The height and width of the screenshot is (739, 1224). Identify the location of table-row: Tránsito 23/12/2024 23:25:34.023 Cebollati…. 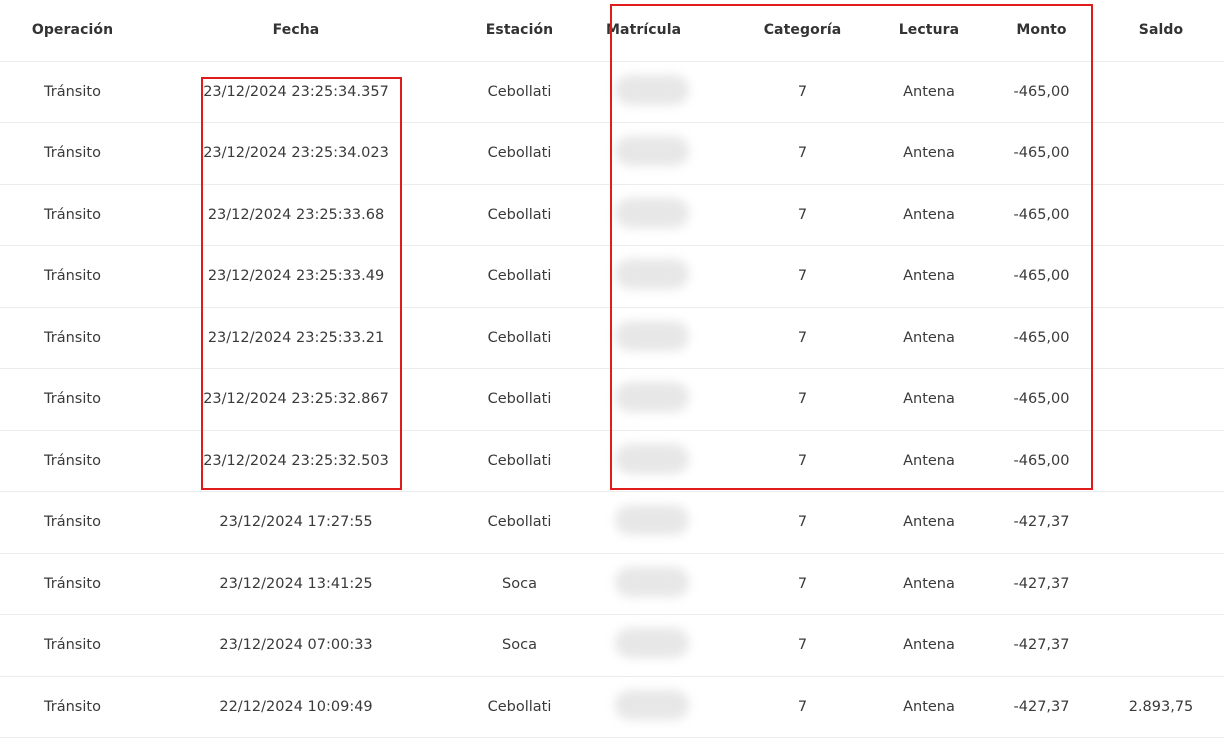
(612, 153).